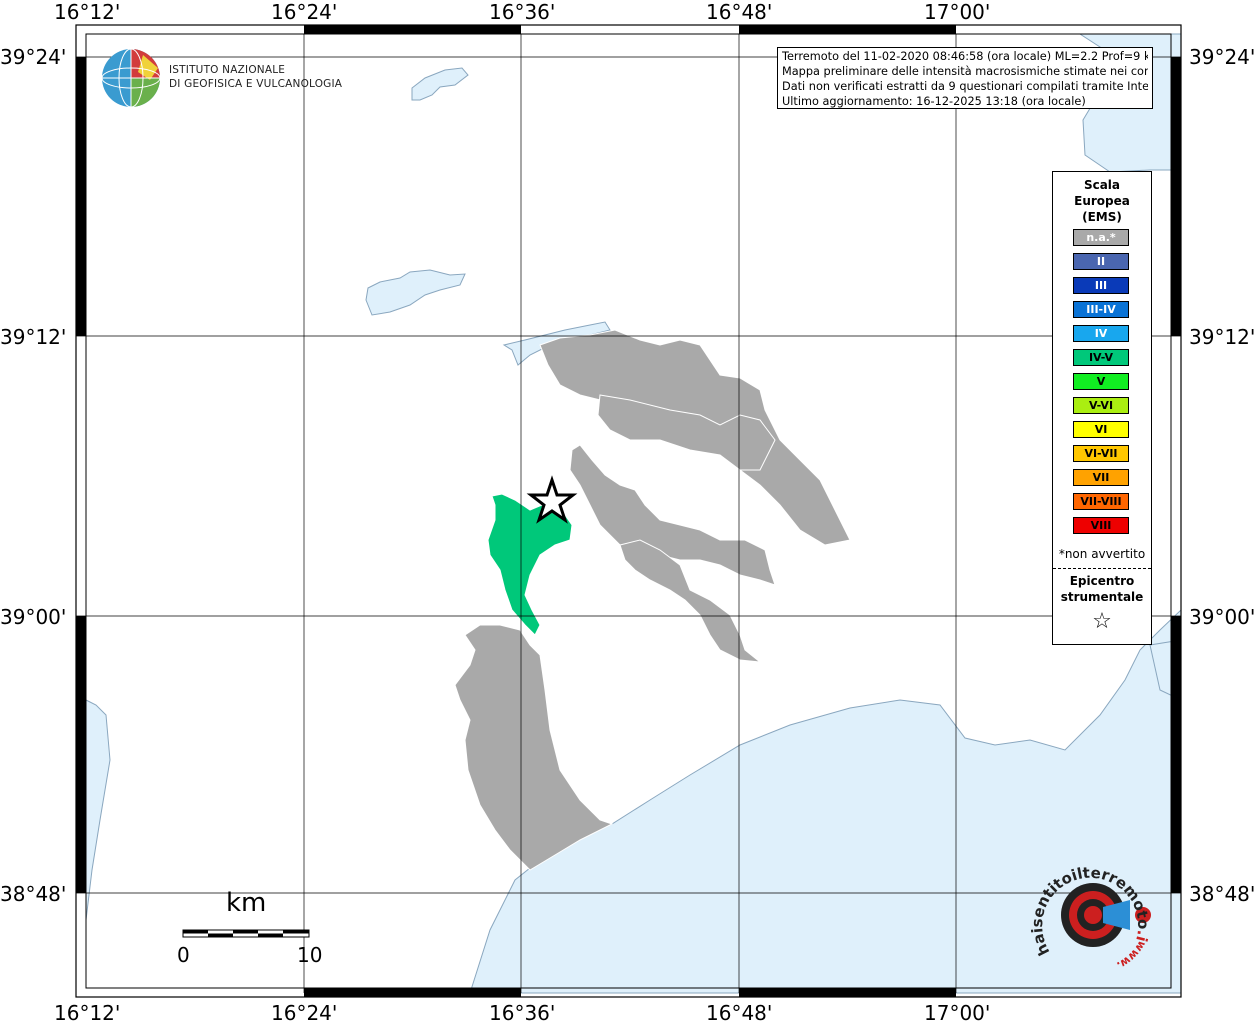 This screenshot has width=1254, height=1025. What do you see at coordinates (1101, 501) in the screenshot?
I see `legend-item: VII-VIII` at bounding box center [1101, 501].